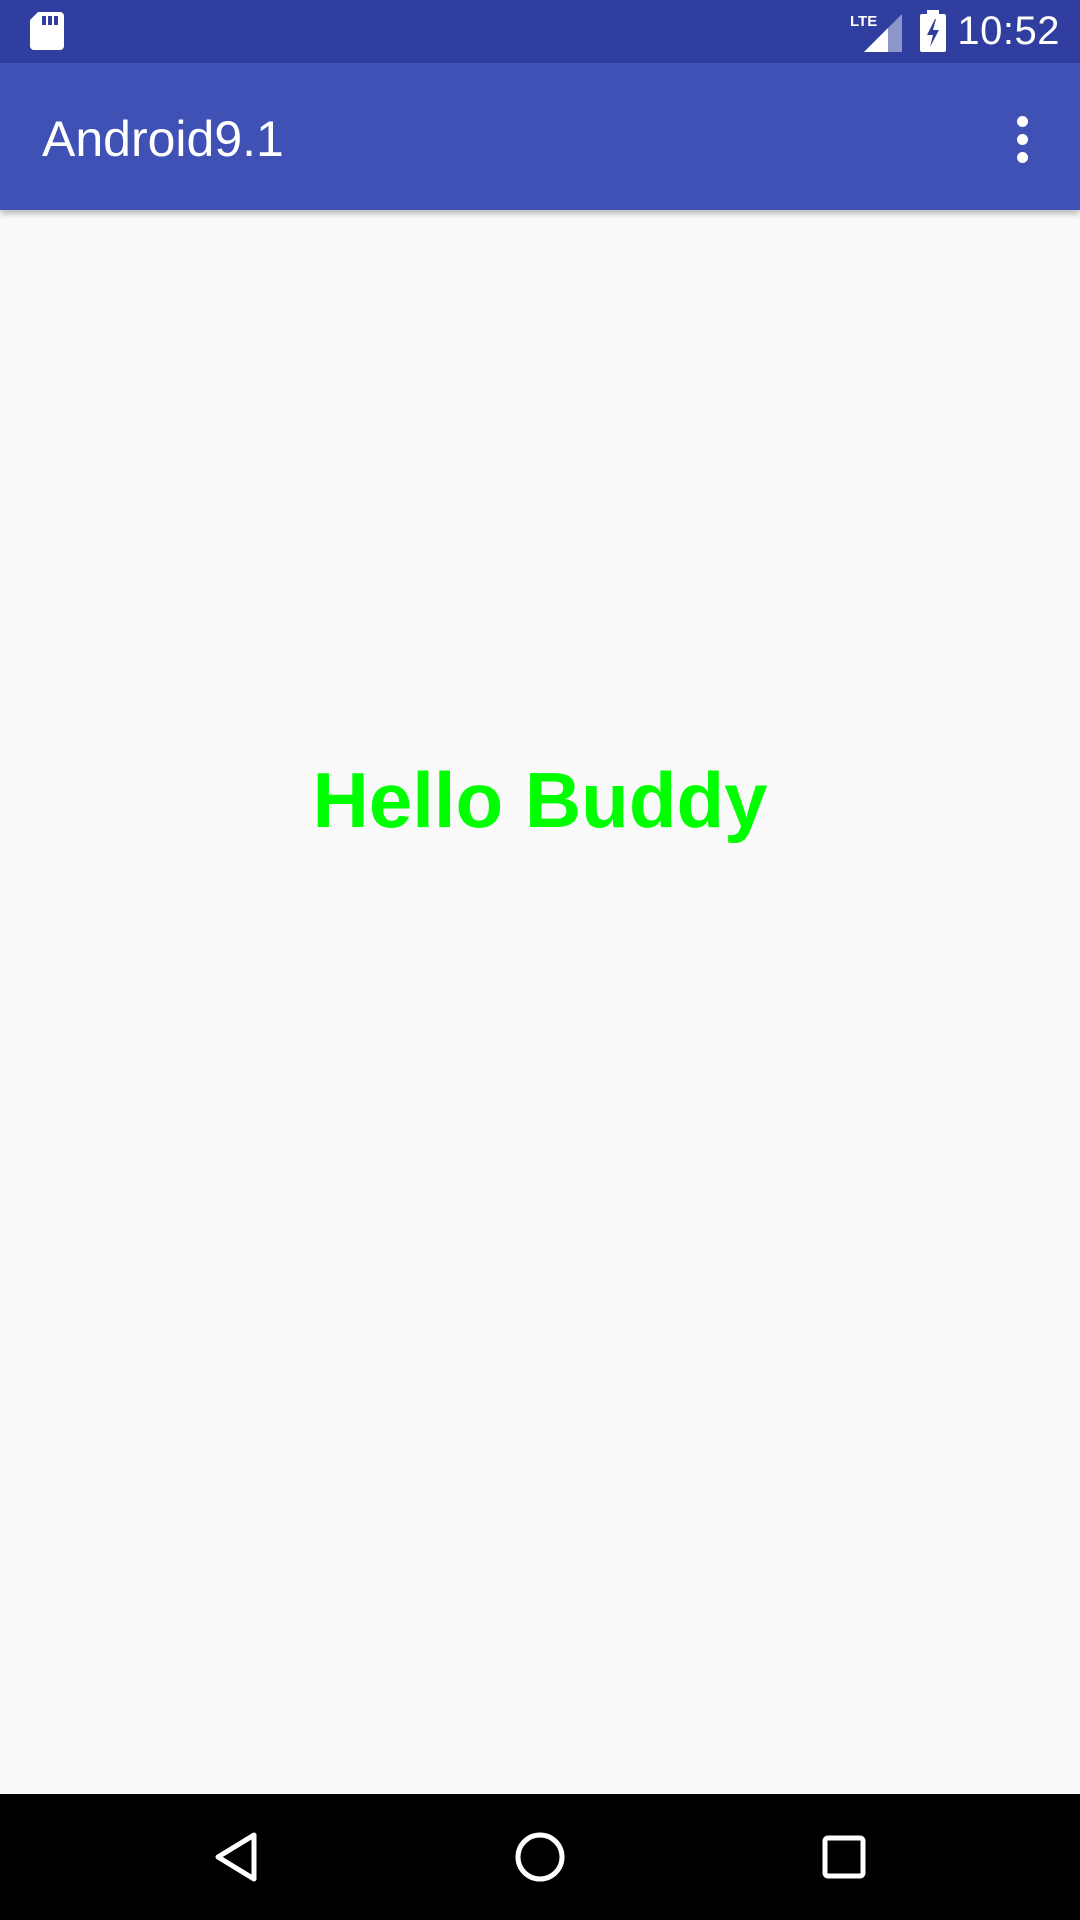 This screenshot has width=1080, height=1920. I want to click on recents-icon, so click(844, 1857).